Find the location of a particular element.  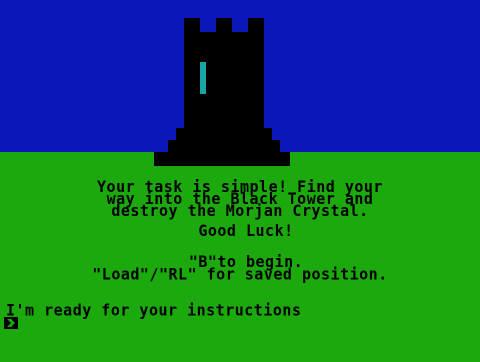

intro-line-4: Good Luck! is located at coordinates (246, 231).